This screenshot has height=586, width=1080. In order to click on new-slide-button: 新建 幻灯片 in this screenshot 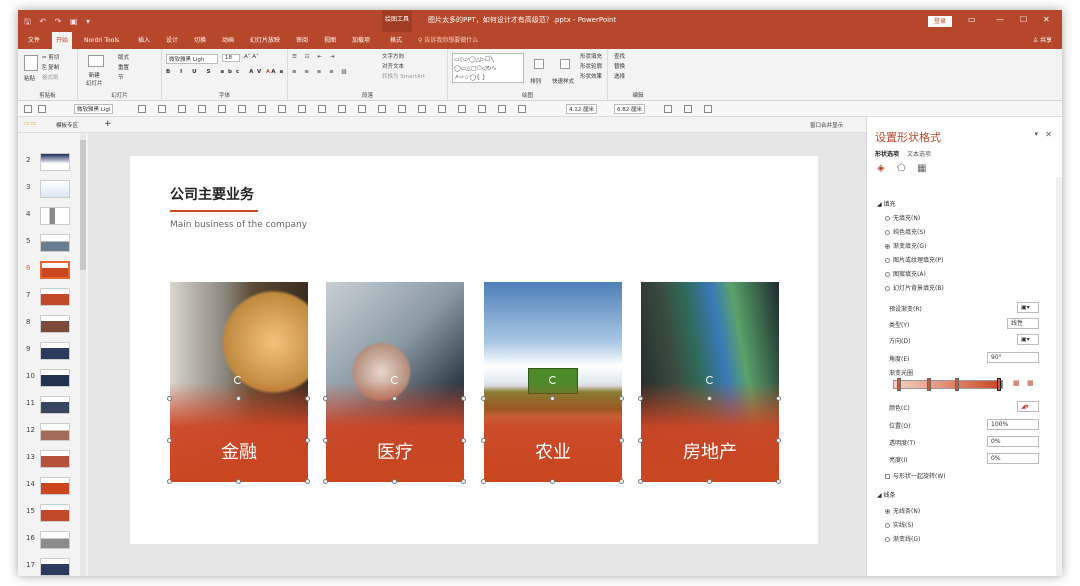, I will do `click(94, 79)`.